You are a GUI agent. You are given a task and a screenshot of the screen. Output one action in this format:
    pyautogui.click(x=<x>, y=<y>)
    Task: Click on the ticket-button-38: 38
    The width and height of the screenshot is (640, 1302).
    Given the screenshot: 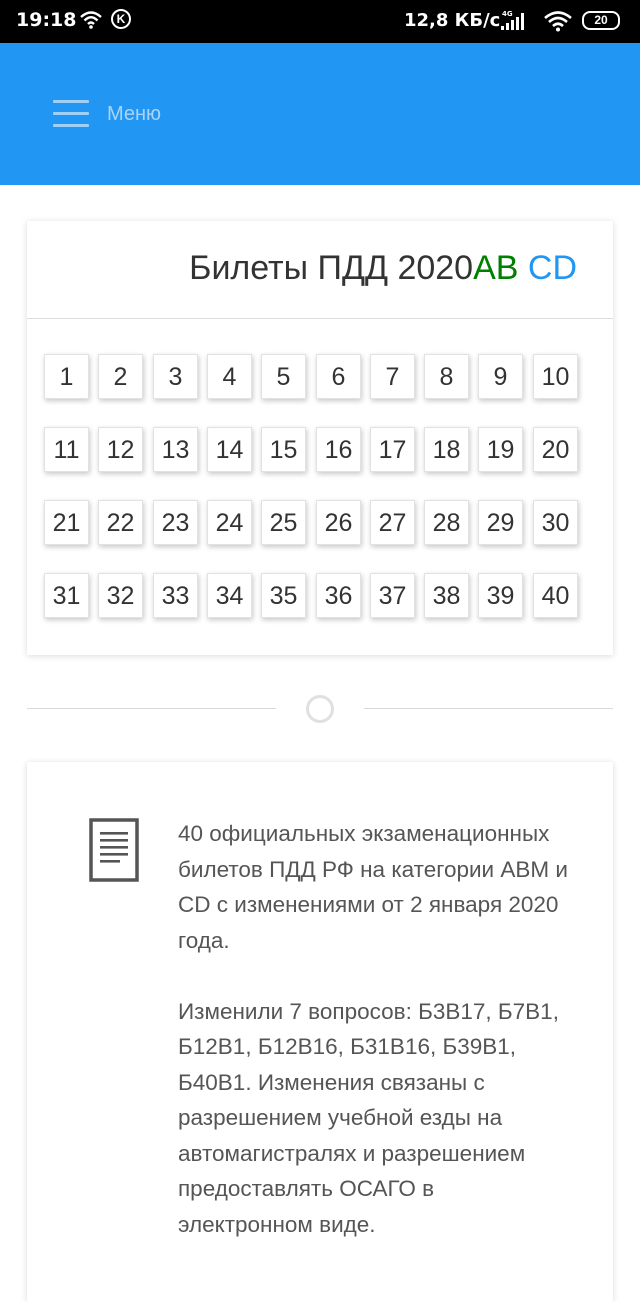 What is the action you would take?
    pyautogui.click(x=446, y=595)
    